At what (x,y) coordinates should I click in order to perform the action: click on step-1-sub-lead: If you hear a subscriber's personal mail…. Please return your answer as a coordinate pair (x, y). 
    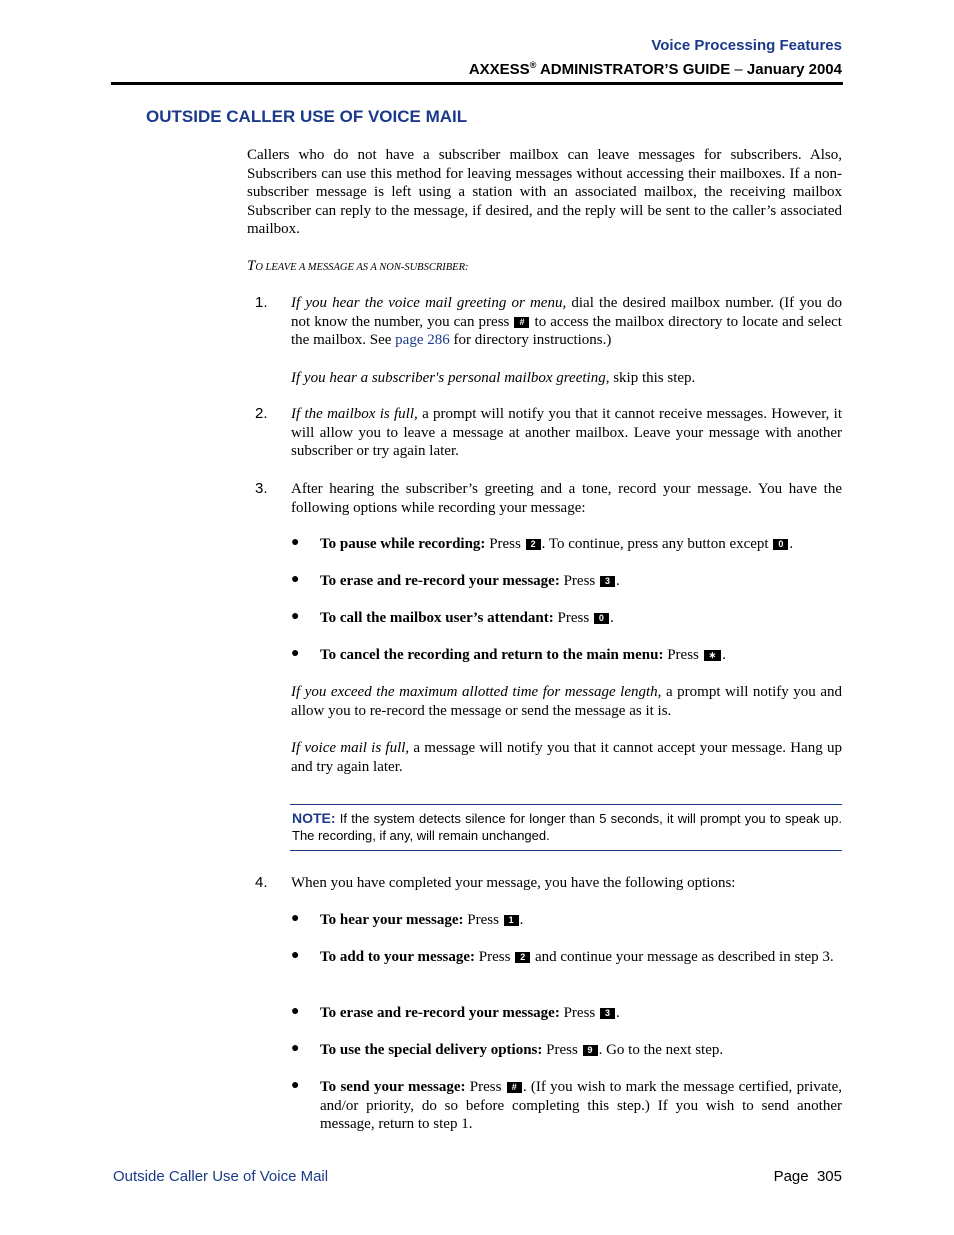
    Looking at the image, I should click on (450, 378).